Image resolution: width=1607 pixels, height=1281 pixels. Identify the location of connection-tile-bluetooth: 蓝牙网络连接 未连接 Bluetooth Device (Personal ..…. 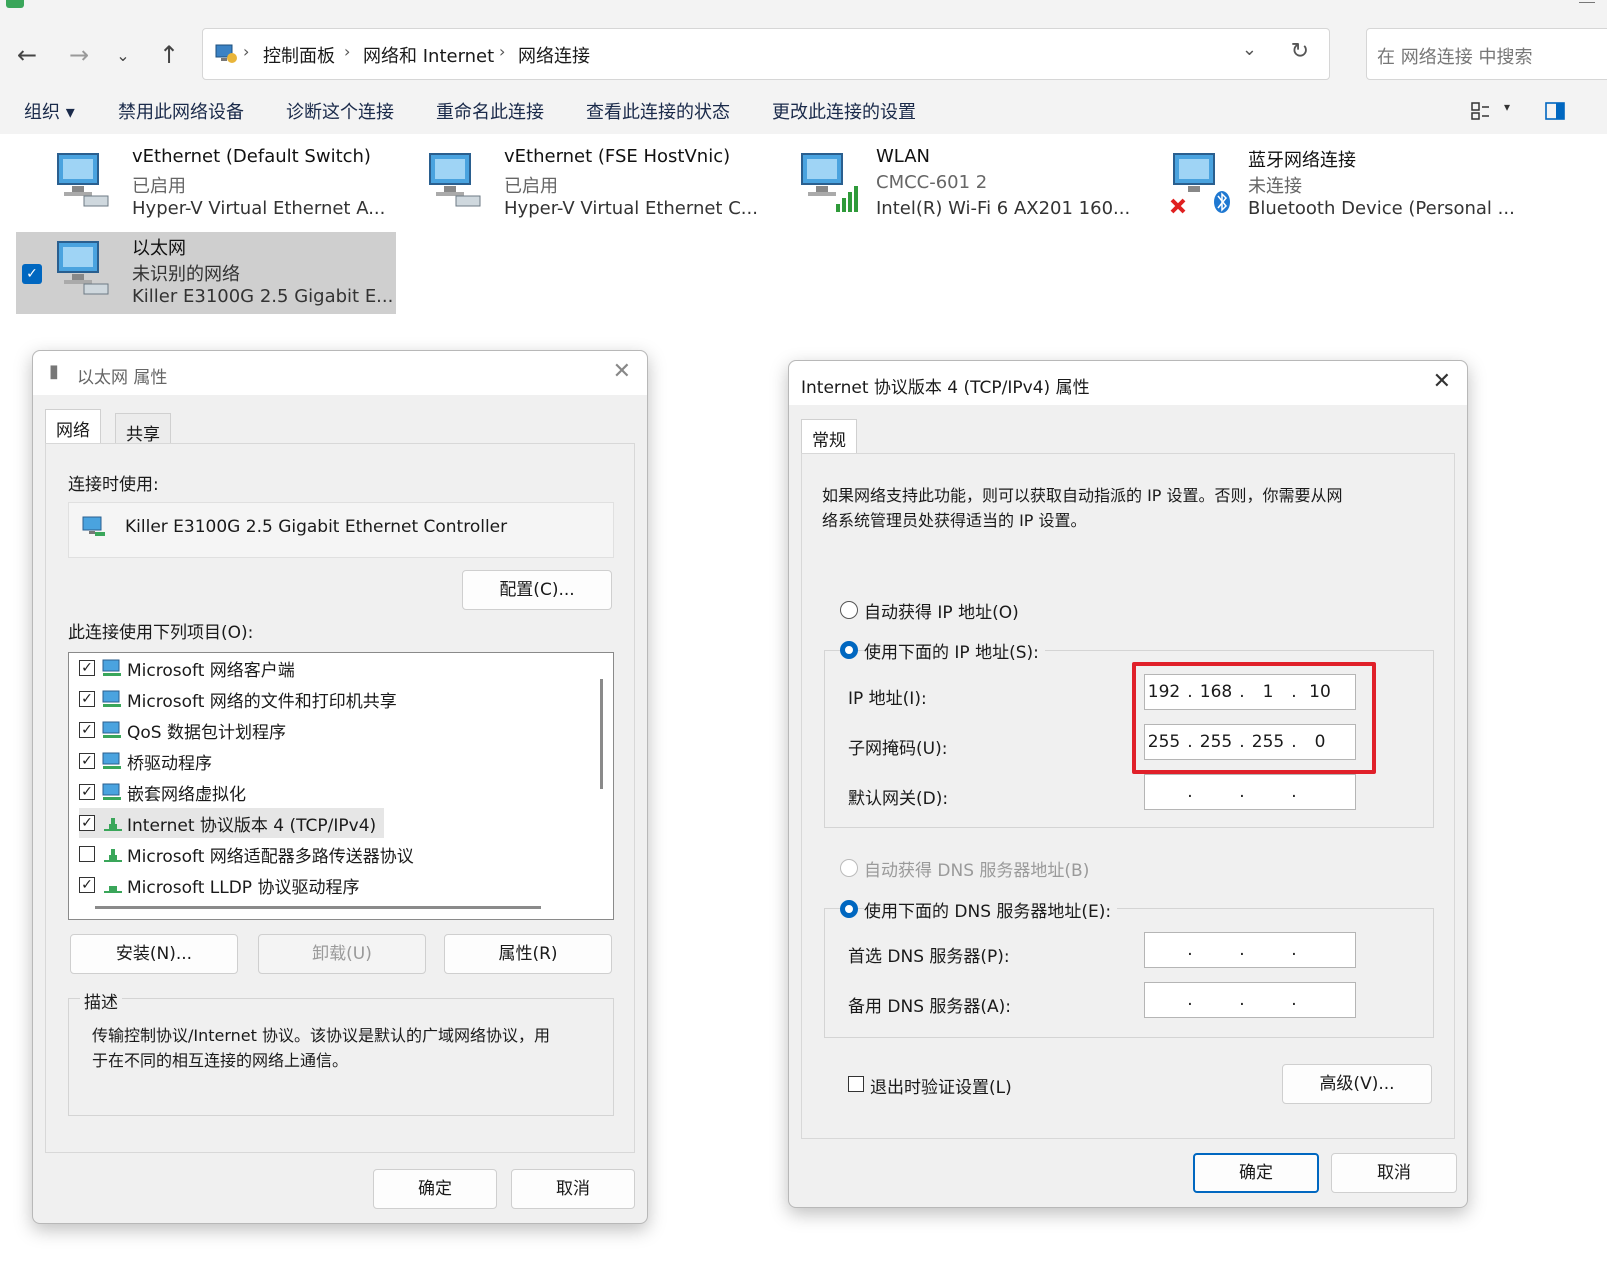
(1323, 185).